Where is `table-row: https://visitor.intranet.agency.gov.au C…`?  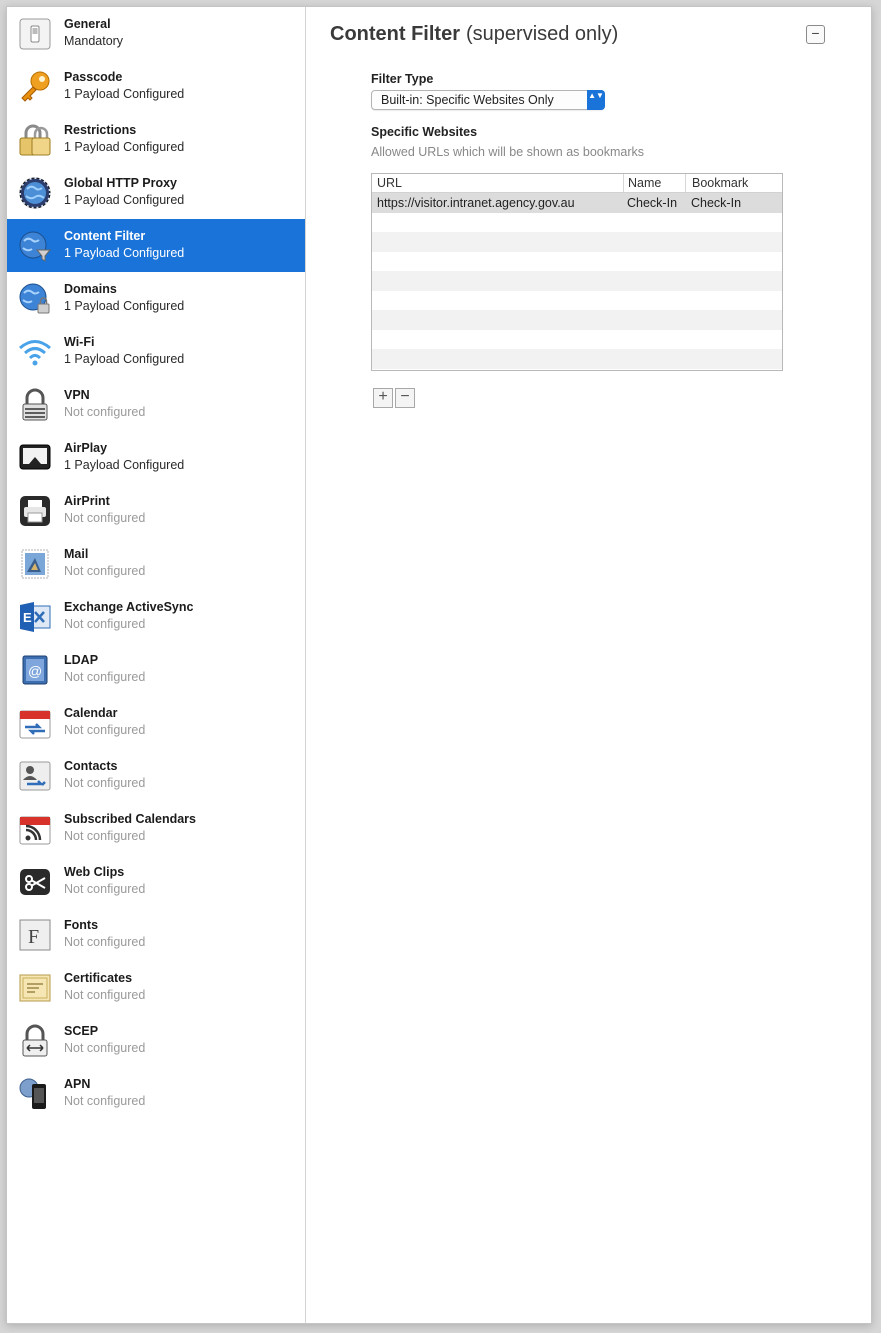
table-row: https://visitor.intranet.agency.gov.au C… is located at coordinates (577, 203).